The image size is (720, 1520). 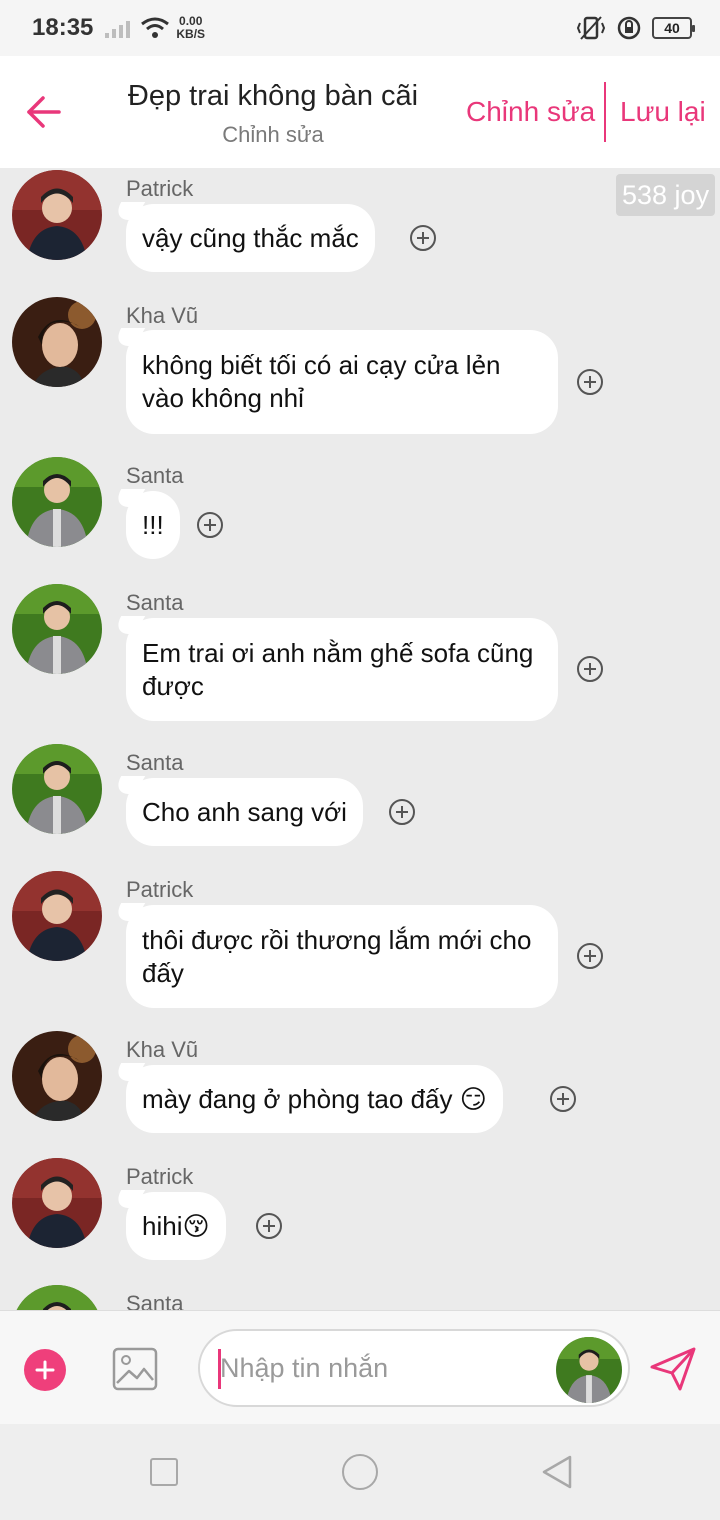 I want to click on rotation-lock-icon, so click(x=629, y=28).